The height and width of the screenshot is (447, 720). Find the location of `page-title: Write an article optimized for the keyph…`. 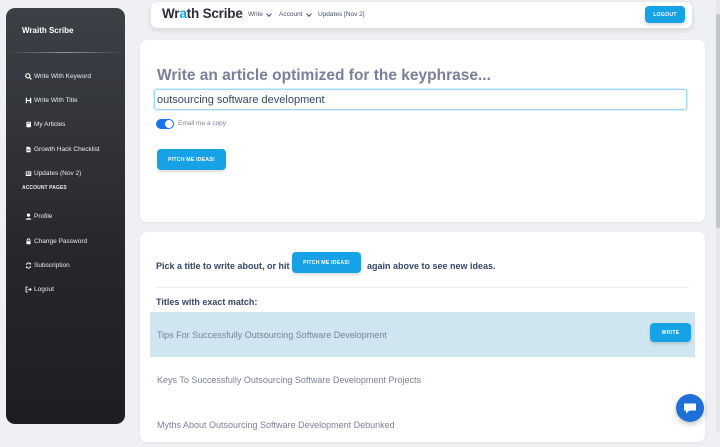

page-title: Write an article optimized for the keyph… is located at coordinates (324, 75).